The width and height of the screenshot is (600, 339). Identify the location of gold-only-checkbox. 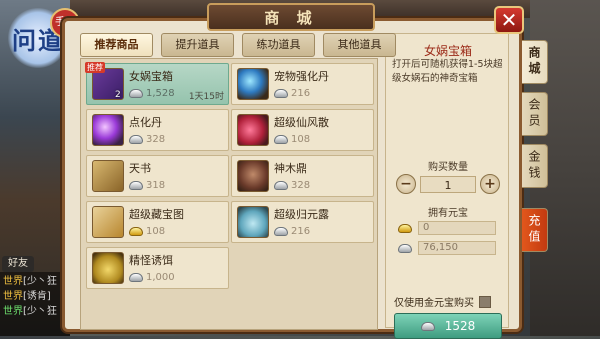
(485, 301).